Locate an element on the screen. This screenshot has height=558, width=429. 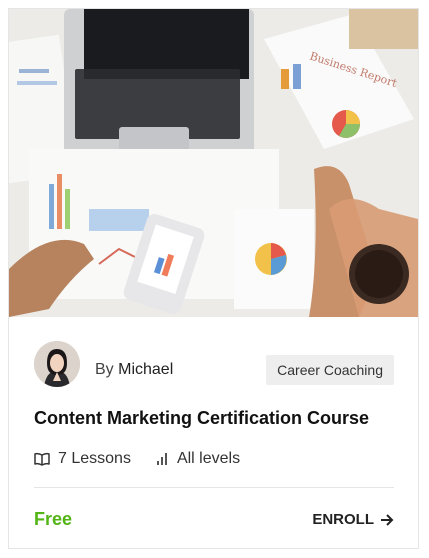
arrow-right-icon is located at coordinates (387, 519).